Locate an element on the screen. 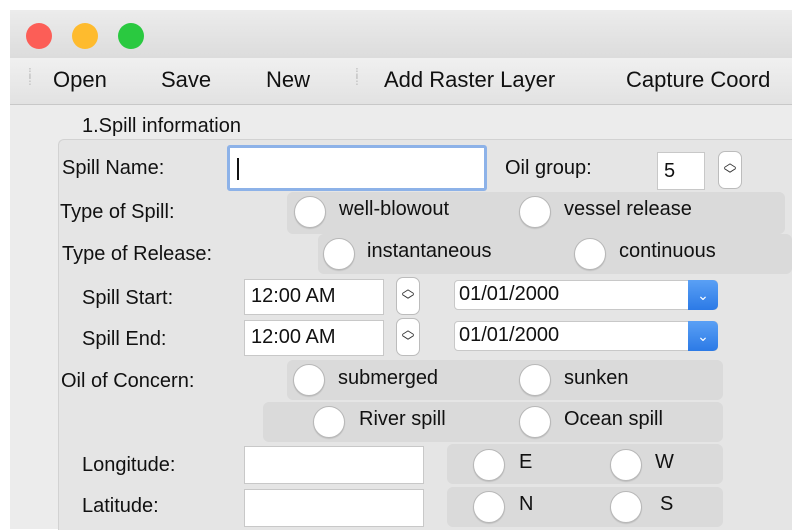 This screenshot has width=792, height=530. well-blowout-label: well-blowout is located at coordinates (394, 209).